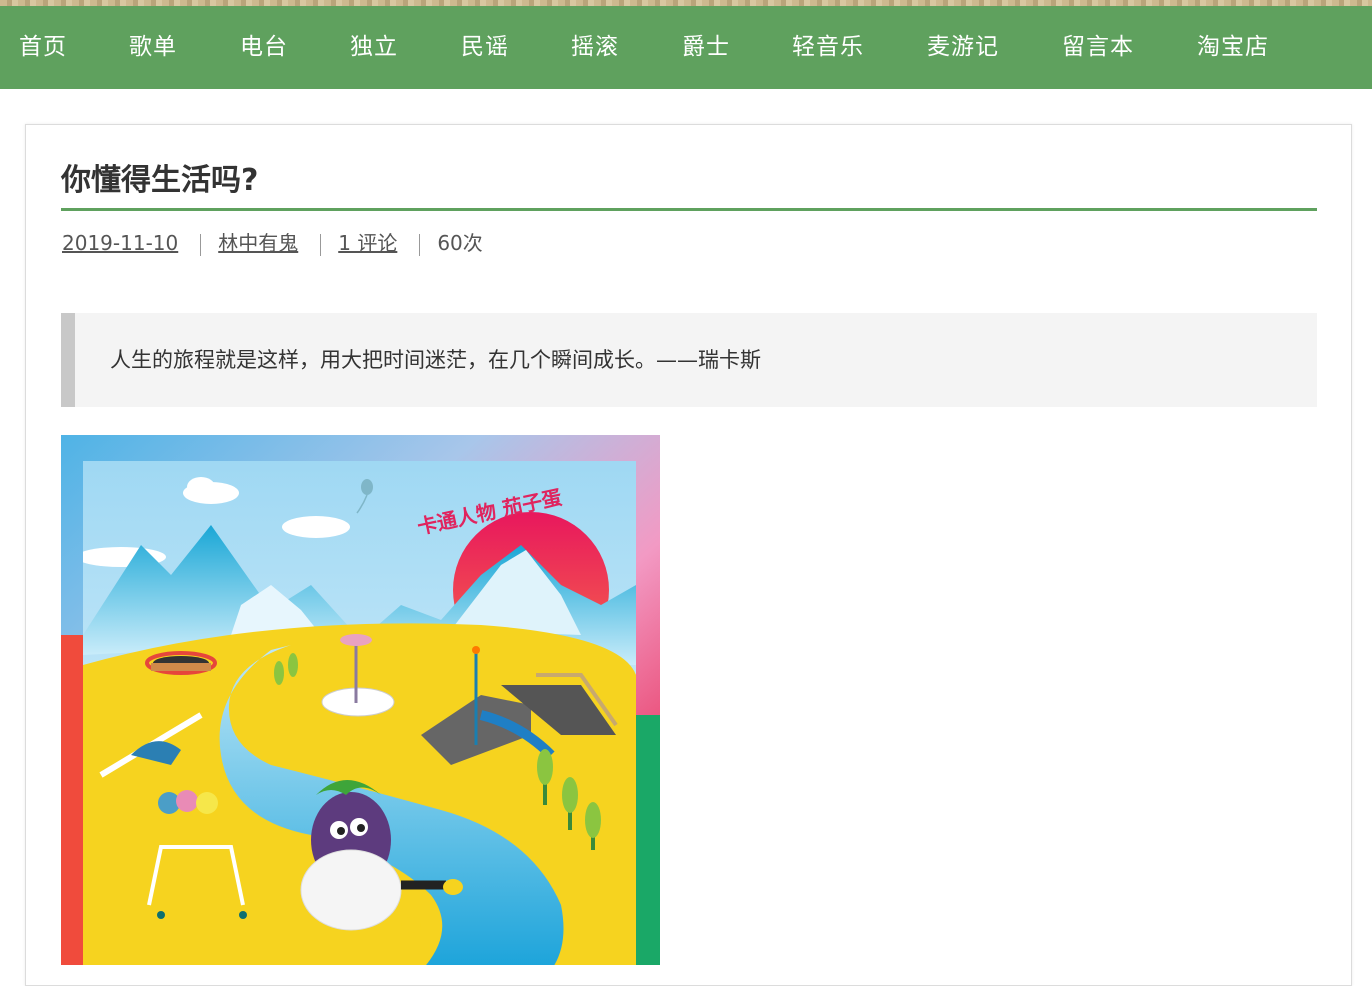 Image resolution: width=1372 pixels, height=986 pixels. What do you see at coordinates (120, 243) in the screenshot?
I see `post-date-link: 2019-11-10` at bounding box center [120, 243].